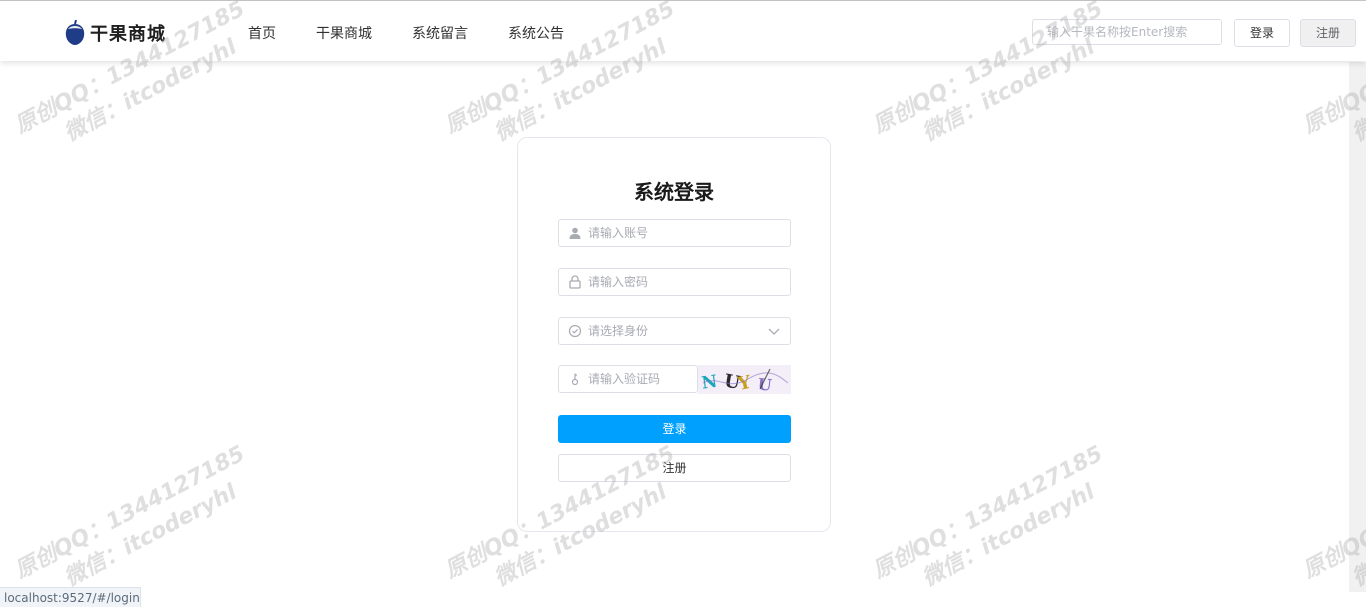 This screenshot has width=1366, height=613. Describe the element at coordinates (575, 331) in the screenshot. I see `check-circle-icon` at that location.